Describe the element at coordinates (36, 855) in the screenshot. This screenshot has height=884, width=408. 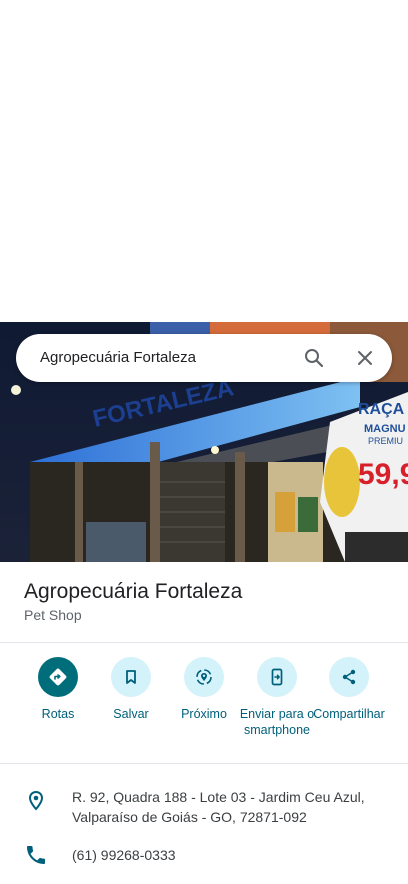
I see `phone-icon` at that location.